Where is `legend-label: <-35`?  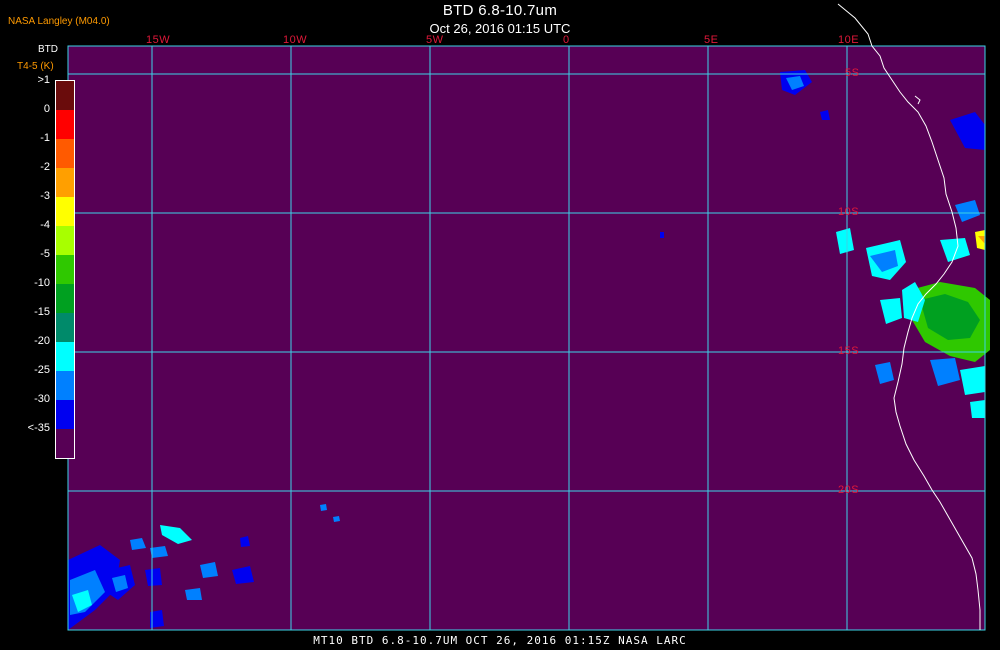
legend-label: <-35 is located at coordinates (38, 428).